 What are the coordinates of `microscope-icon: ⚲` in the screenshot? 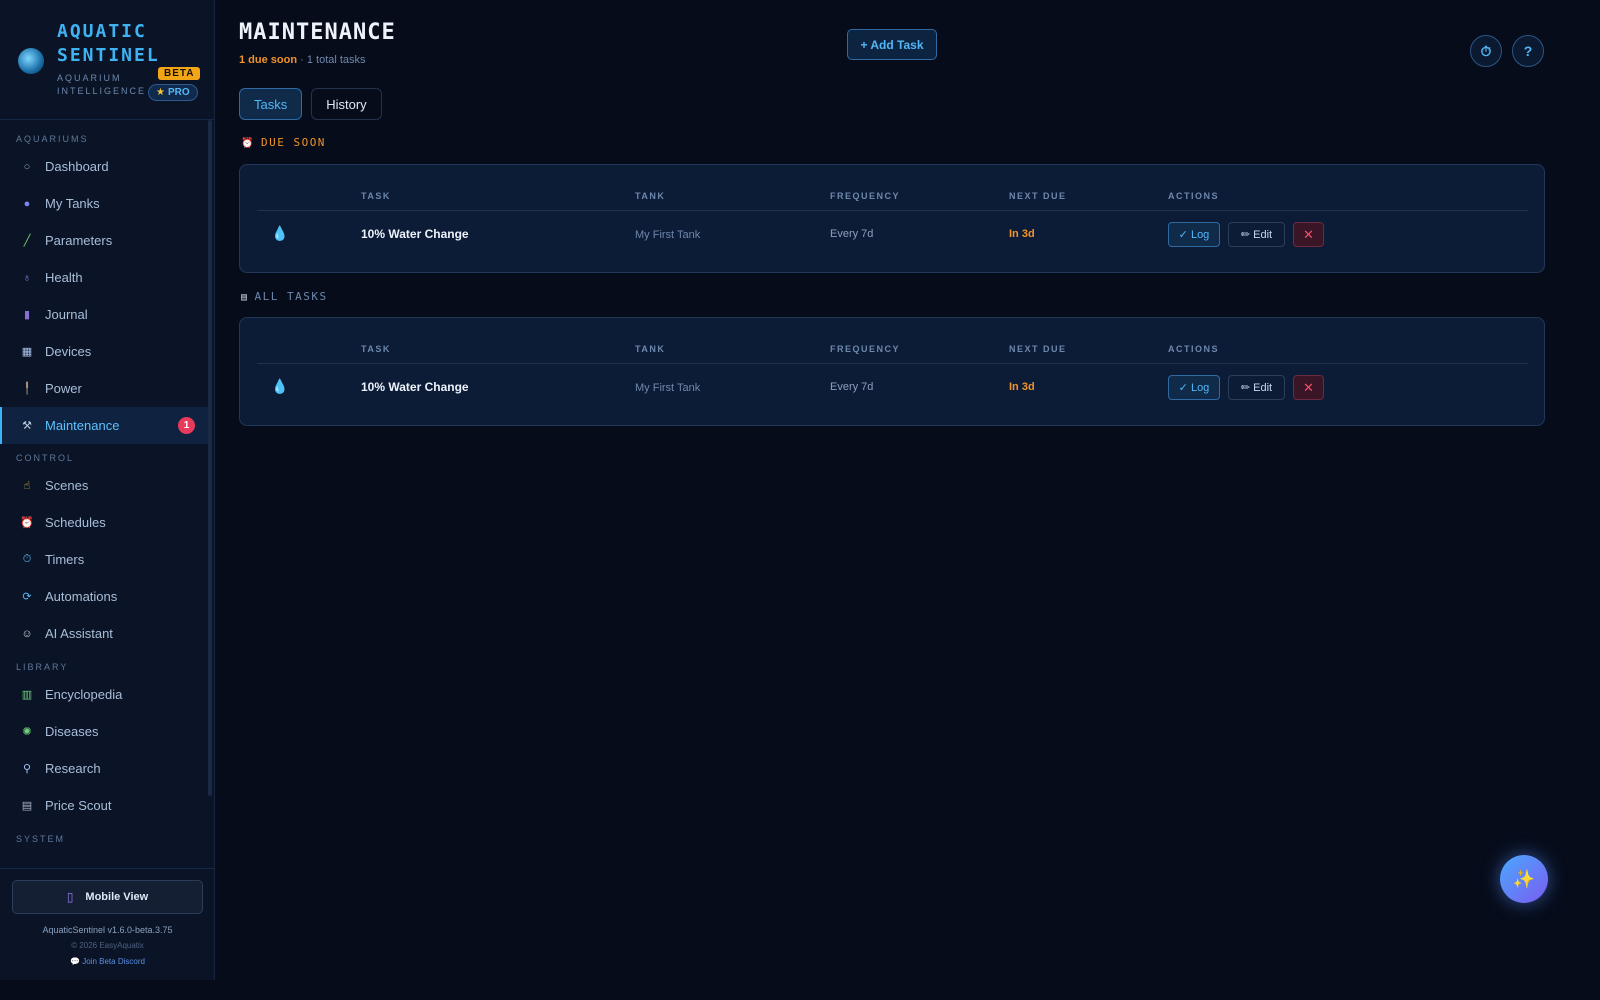 It's located at (27, 769).